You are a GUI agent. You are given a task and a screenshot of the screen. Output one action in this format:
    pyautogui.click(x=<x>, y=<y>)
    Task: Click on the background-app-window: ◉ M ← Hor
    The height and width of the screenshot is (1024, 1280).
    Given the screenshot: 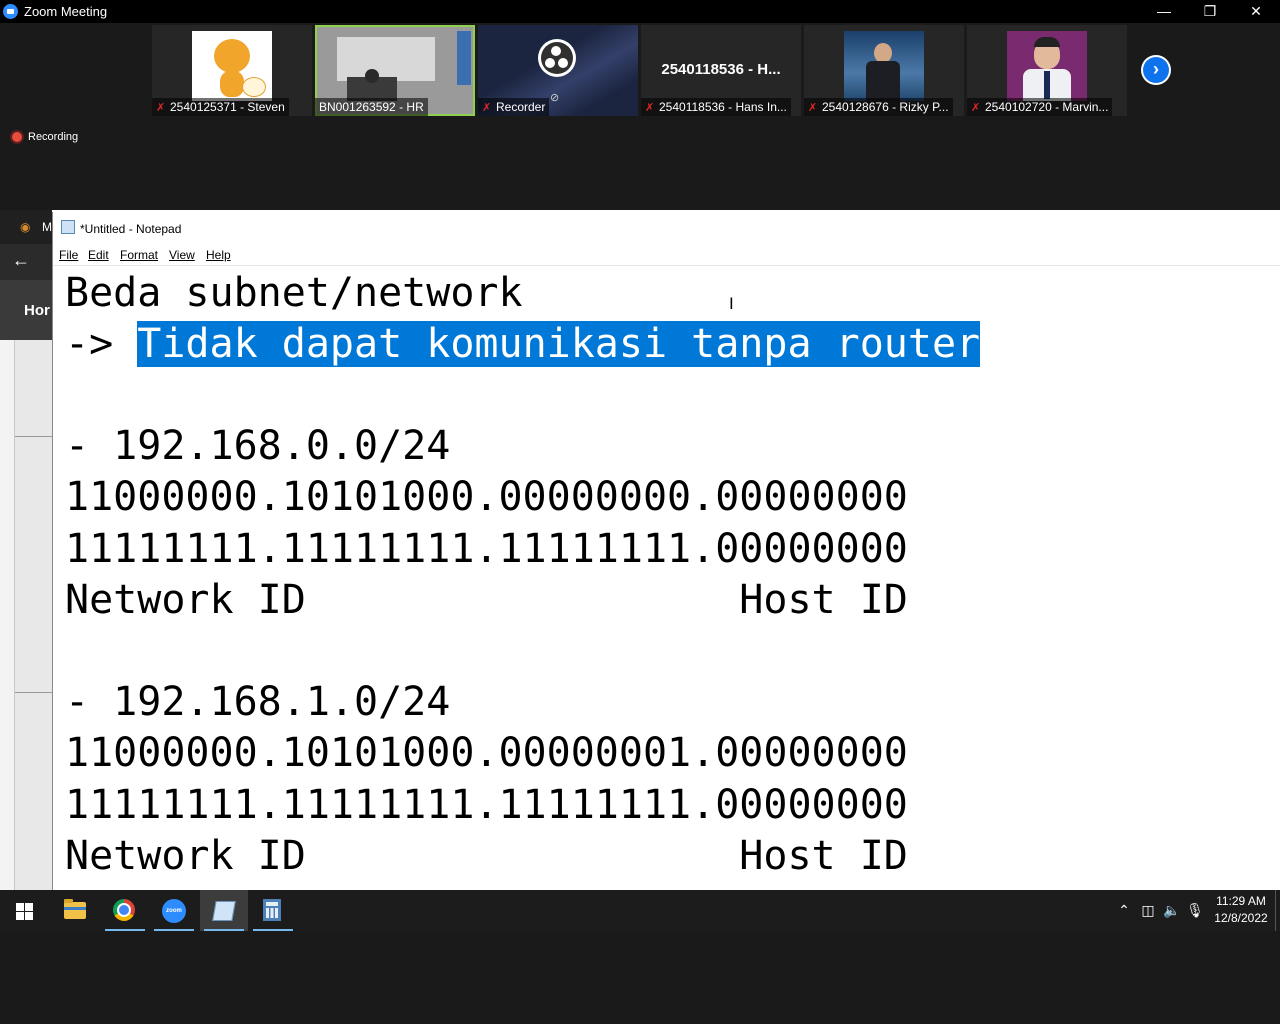 What is the action you would take?
    pyautogui.click(x=26, y=550)
    